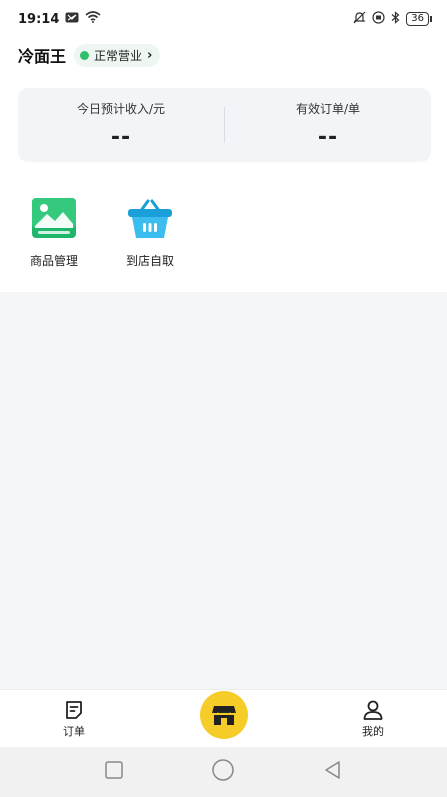  What do you see at coordinates (359, 19) in the screenshot?
I see `mute-icon` at bounding box center [359, 19].